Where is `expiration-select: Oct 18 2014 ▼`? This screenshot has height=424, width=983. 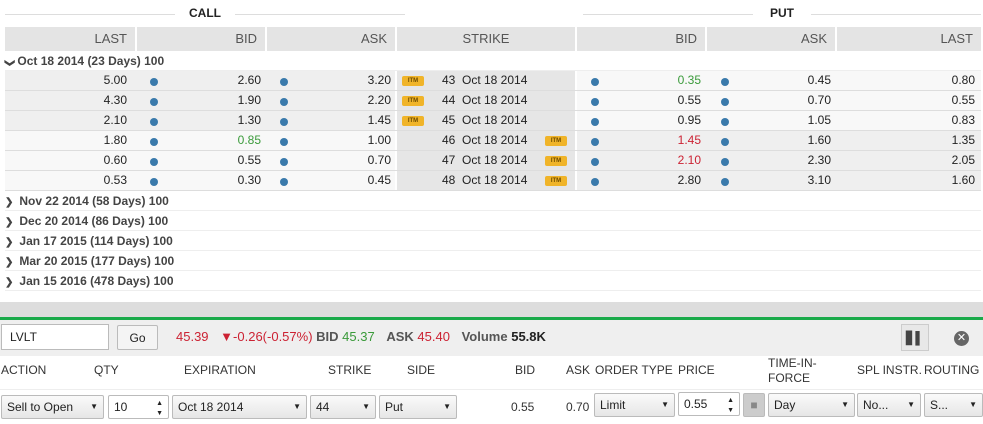
expiration-select: Oct 18 2014 ▼ is located at coordinates (239, 407).